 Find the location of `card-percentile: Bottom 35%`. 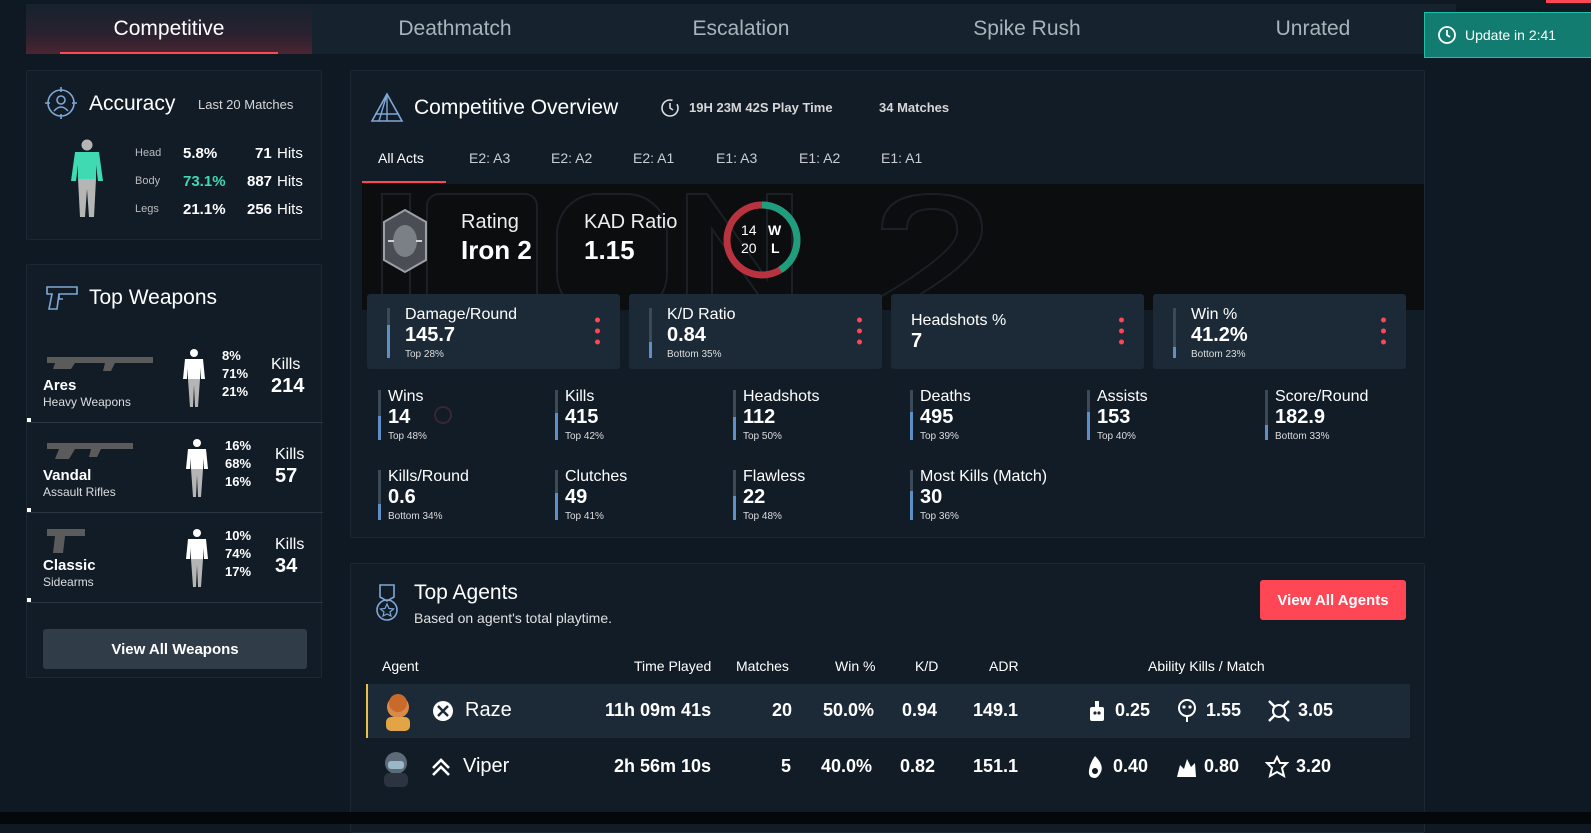

card-percentile: Bottom 35% is located at coordinates (694, 354).